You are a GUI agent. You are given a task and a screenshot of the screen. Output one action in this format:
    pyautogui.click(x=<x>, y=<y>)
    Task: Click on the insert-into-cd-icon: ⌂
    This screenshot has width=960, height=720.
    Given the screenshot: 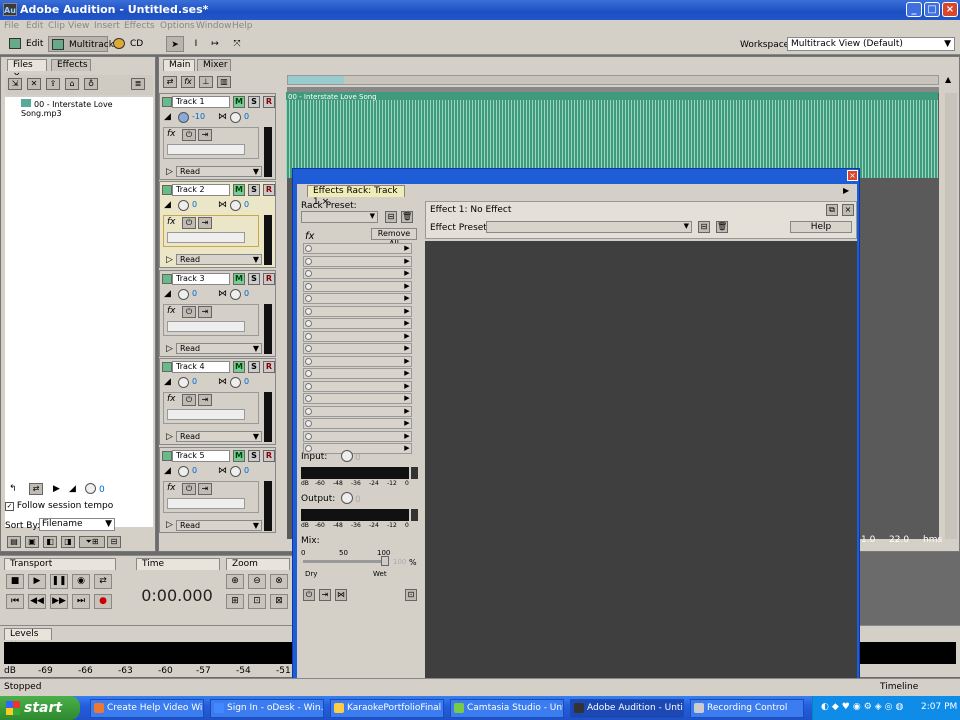 What is the action you would take?
    pyautogui.click(x=72, y=84)
    